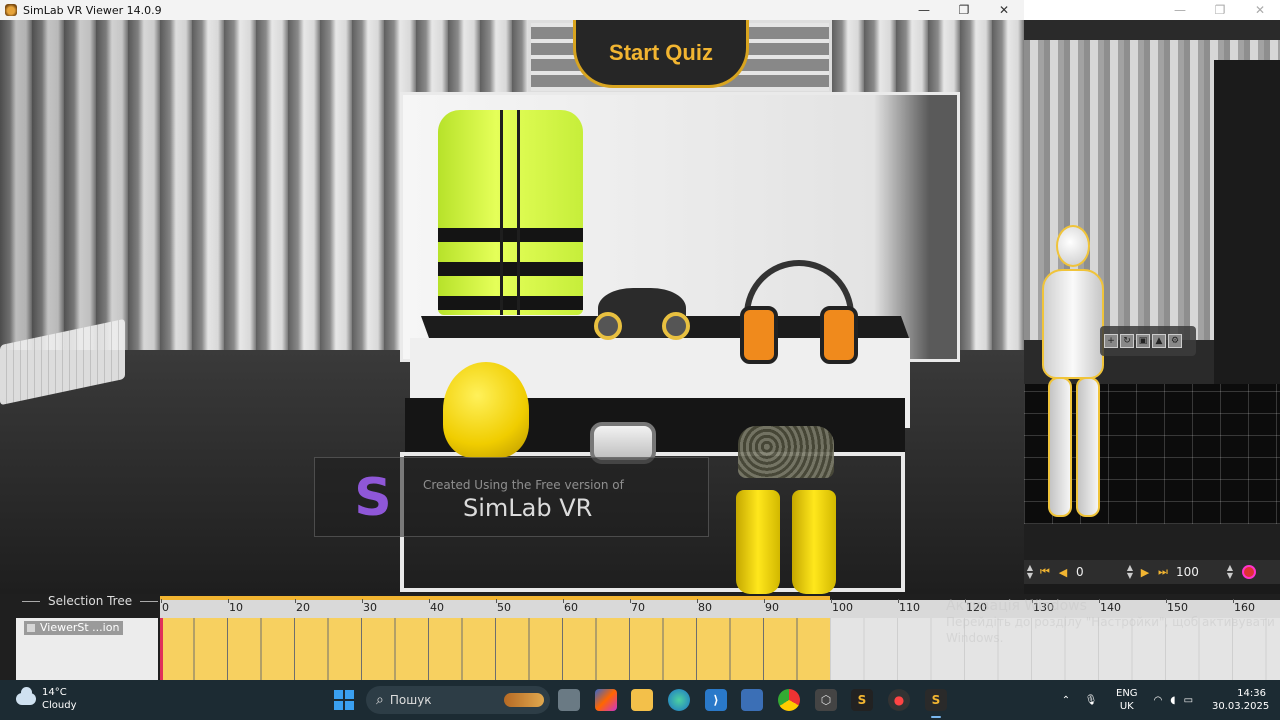 The width and height of the screenshot is (1280, 720). I want to click on wifi-icon: ◠, so click(1158, 700).